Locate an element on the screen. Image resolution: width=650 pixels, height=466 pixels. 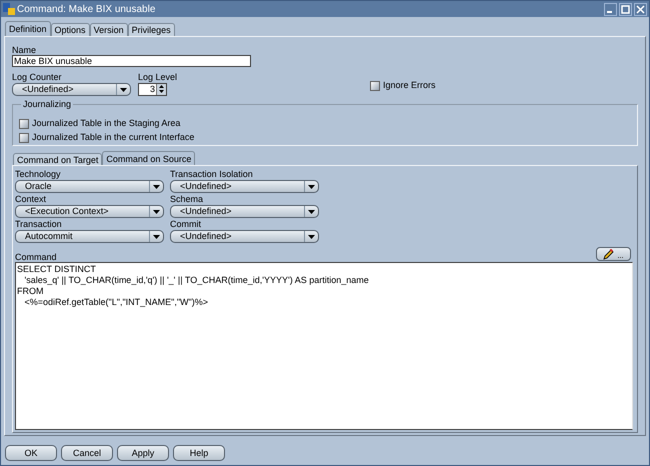
tab: Privileges is located at coordinates (151, 29).